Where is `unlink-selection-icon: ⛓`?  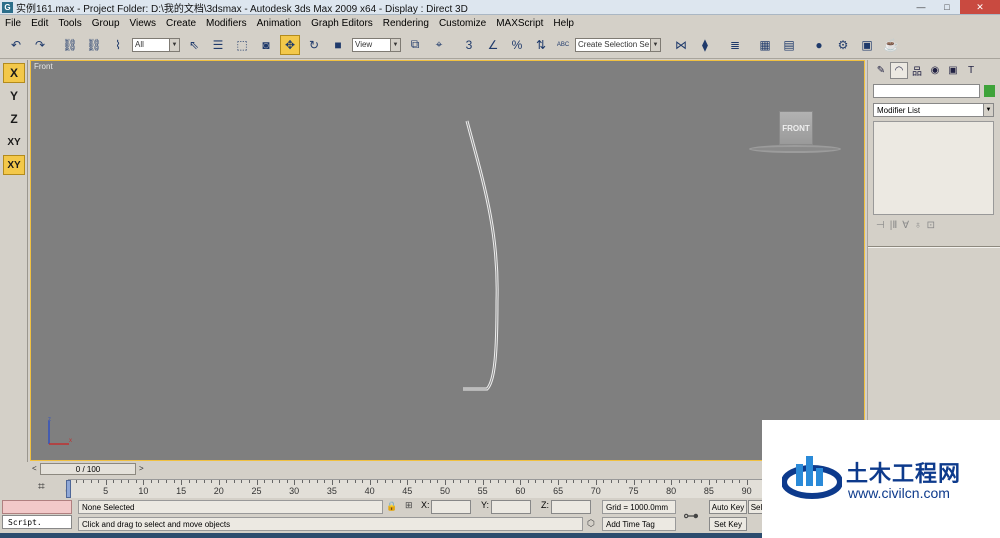 unlink-selection-icon: ⛓ is located at coordinates (94, 45).